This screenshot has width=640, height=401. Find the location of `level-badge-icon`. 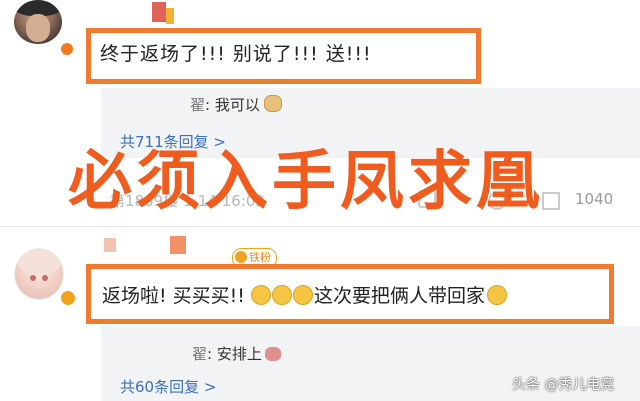

level-badge-icon is located at coordinates (170, 16).